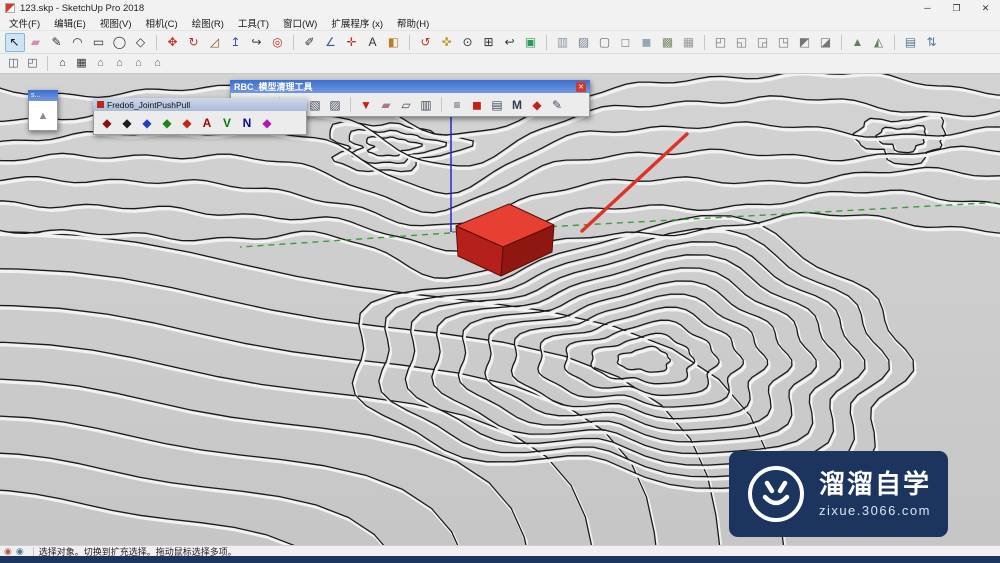 The height and width of the screenshot is (563, 1000). What do you see at coordinates (120, 63) in the screenshot?
I see `view-right: ⌂` at bounding box center [120, 63].